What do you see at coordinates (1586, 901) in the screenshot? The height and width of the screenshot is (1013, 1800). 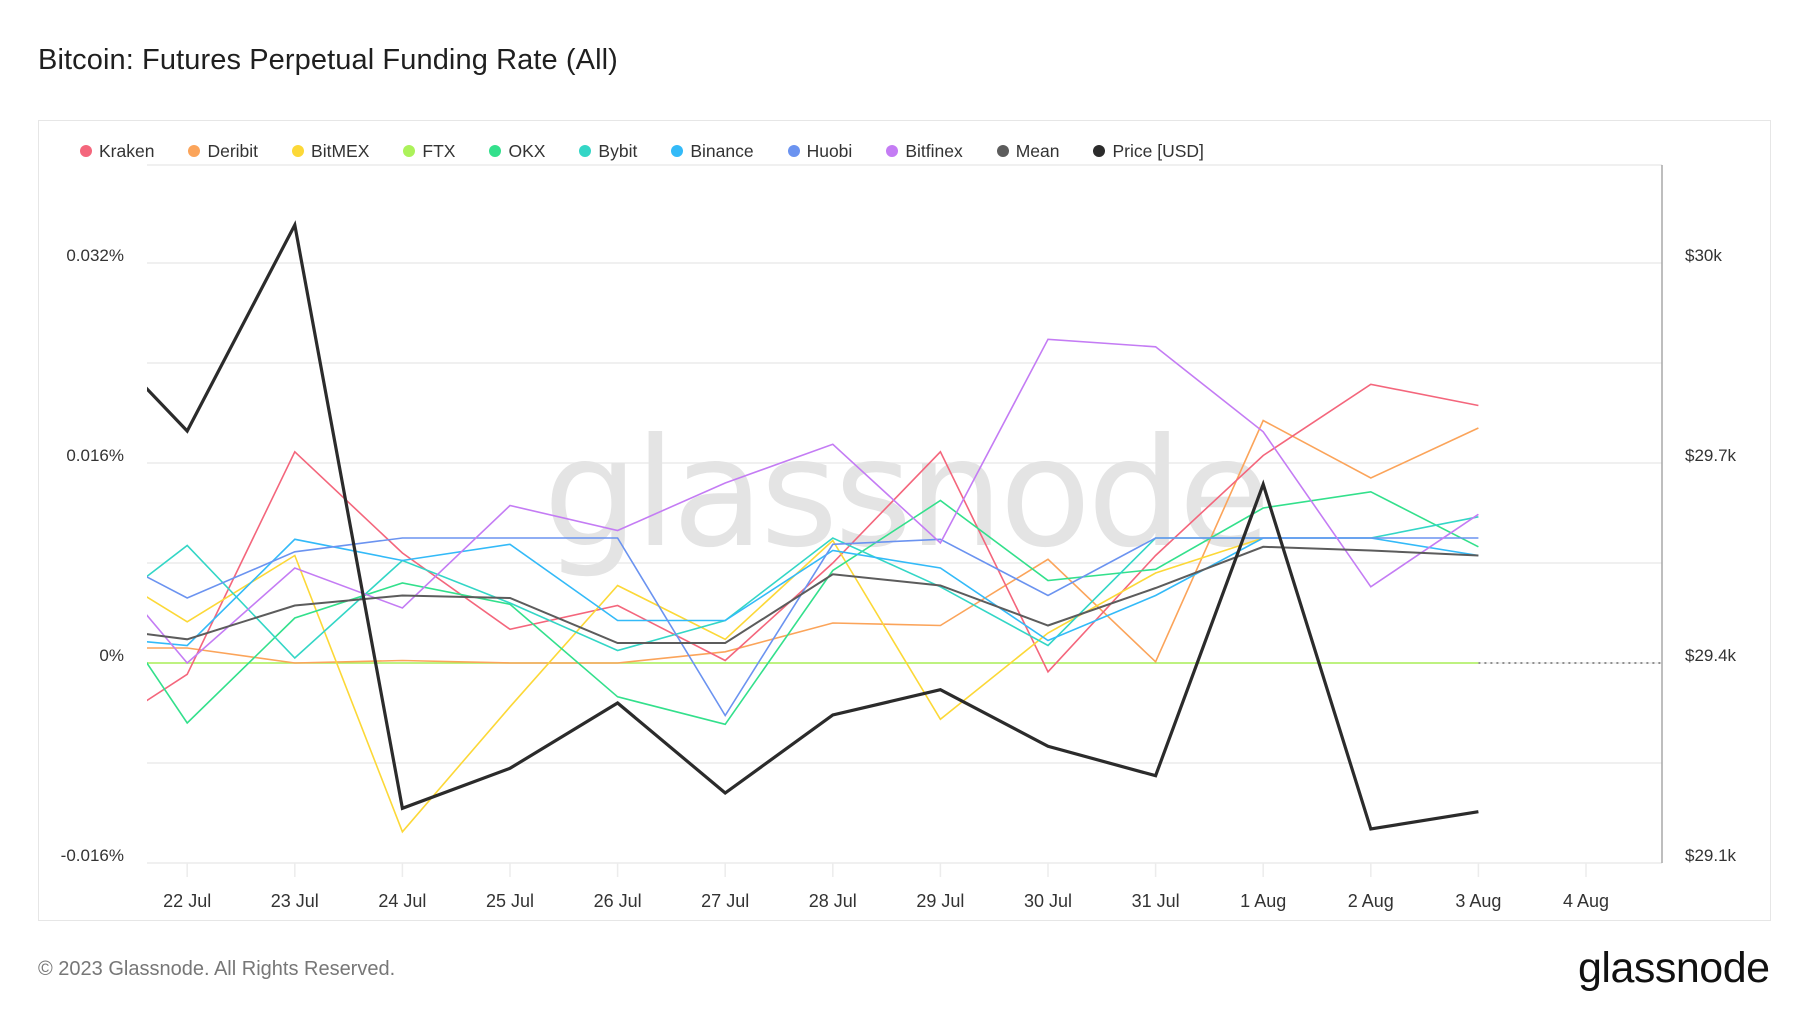 I see `x-tick-label: 4 Aug` at bounding box center [1586, 901].